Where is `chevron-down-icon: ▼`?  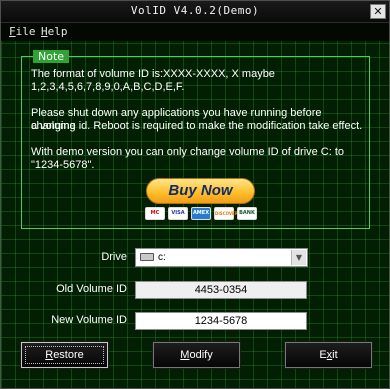 chevron-down-icon: ▼ is located at coordinates (298, 257).